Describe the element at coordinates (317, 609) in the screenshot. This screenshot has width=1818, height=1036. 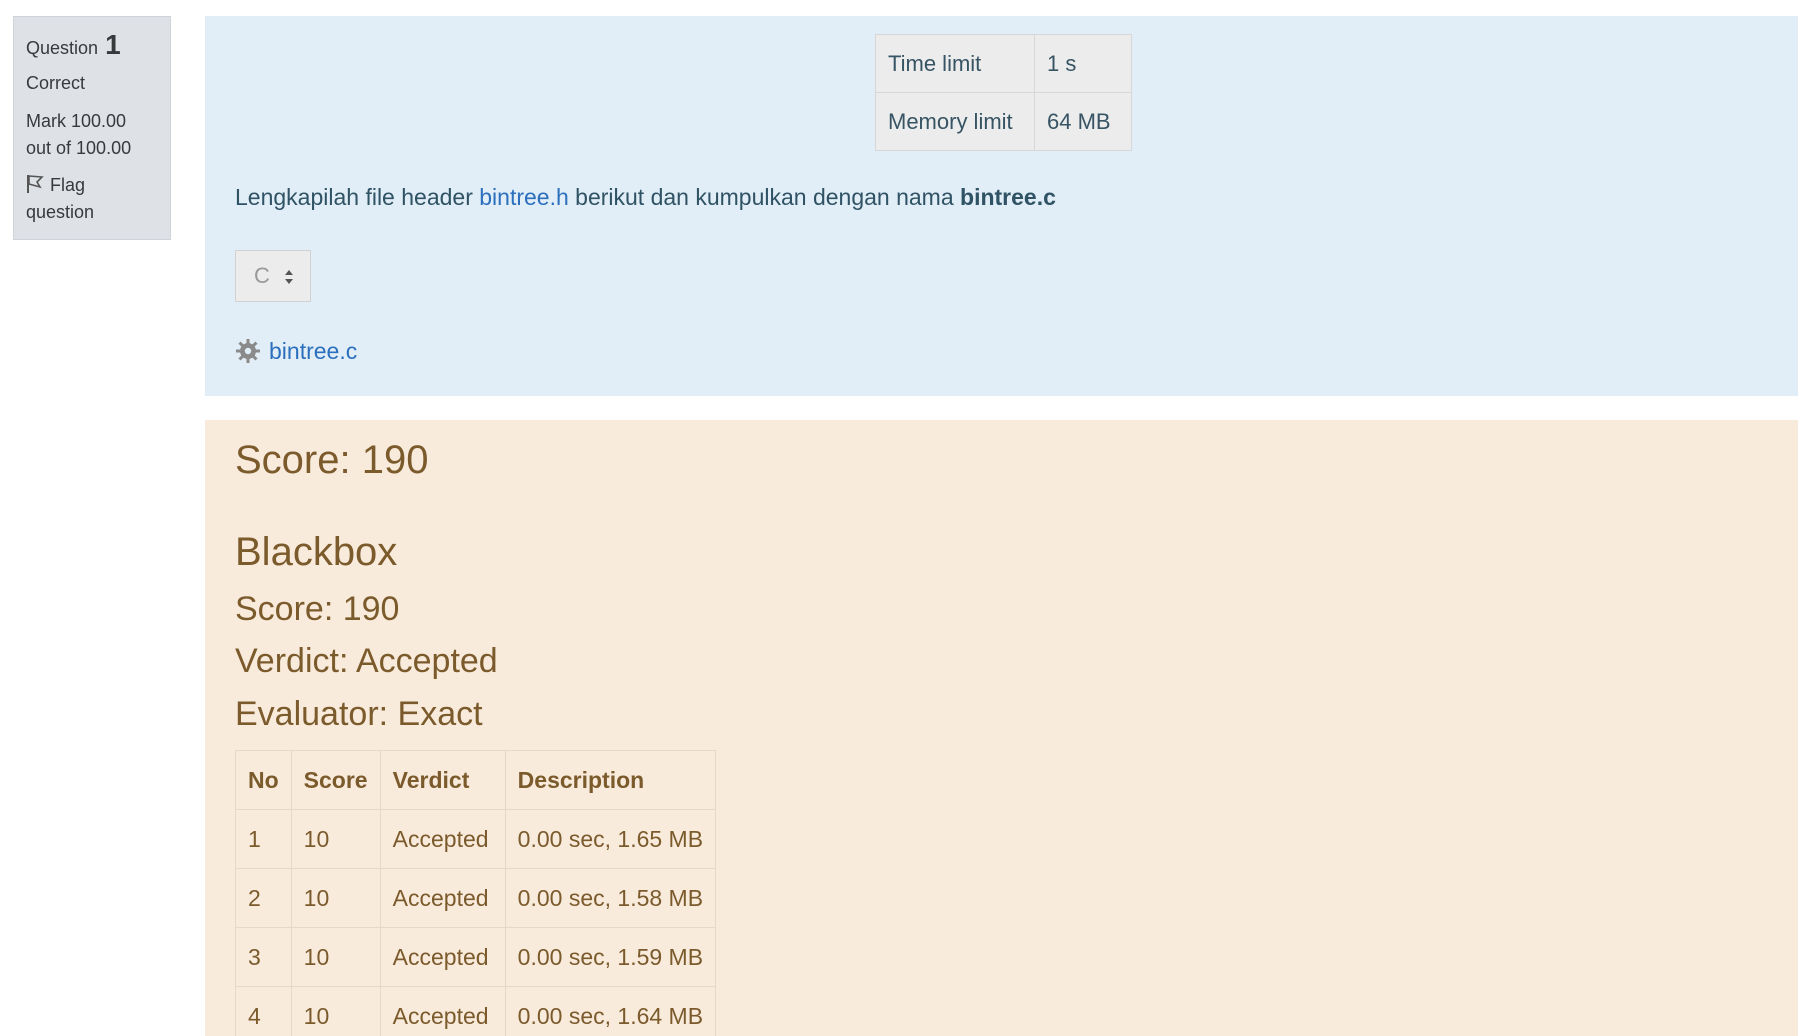
I see `section-score: Score: 190` at that location.